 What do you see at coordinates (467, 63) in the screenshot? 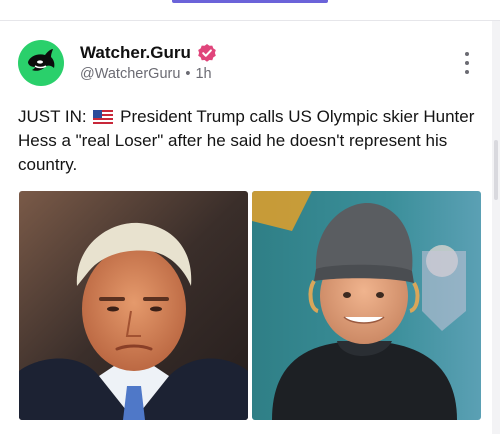
I see `more-options-button` at bounding box center [467, 63].